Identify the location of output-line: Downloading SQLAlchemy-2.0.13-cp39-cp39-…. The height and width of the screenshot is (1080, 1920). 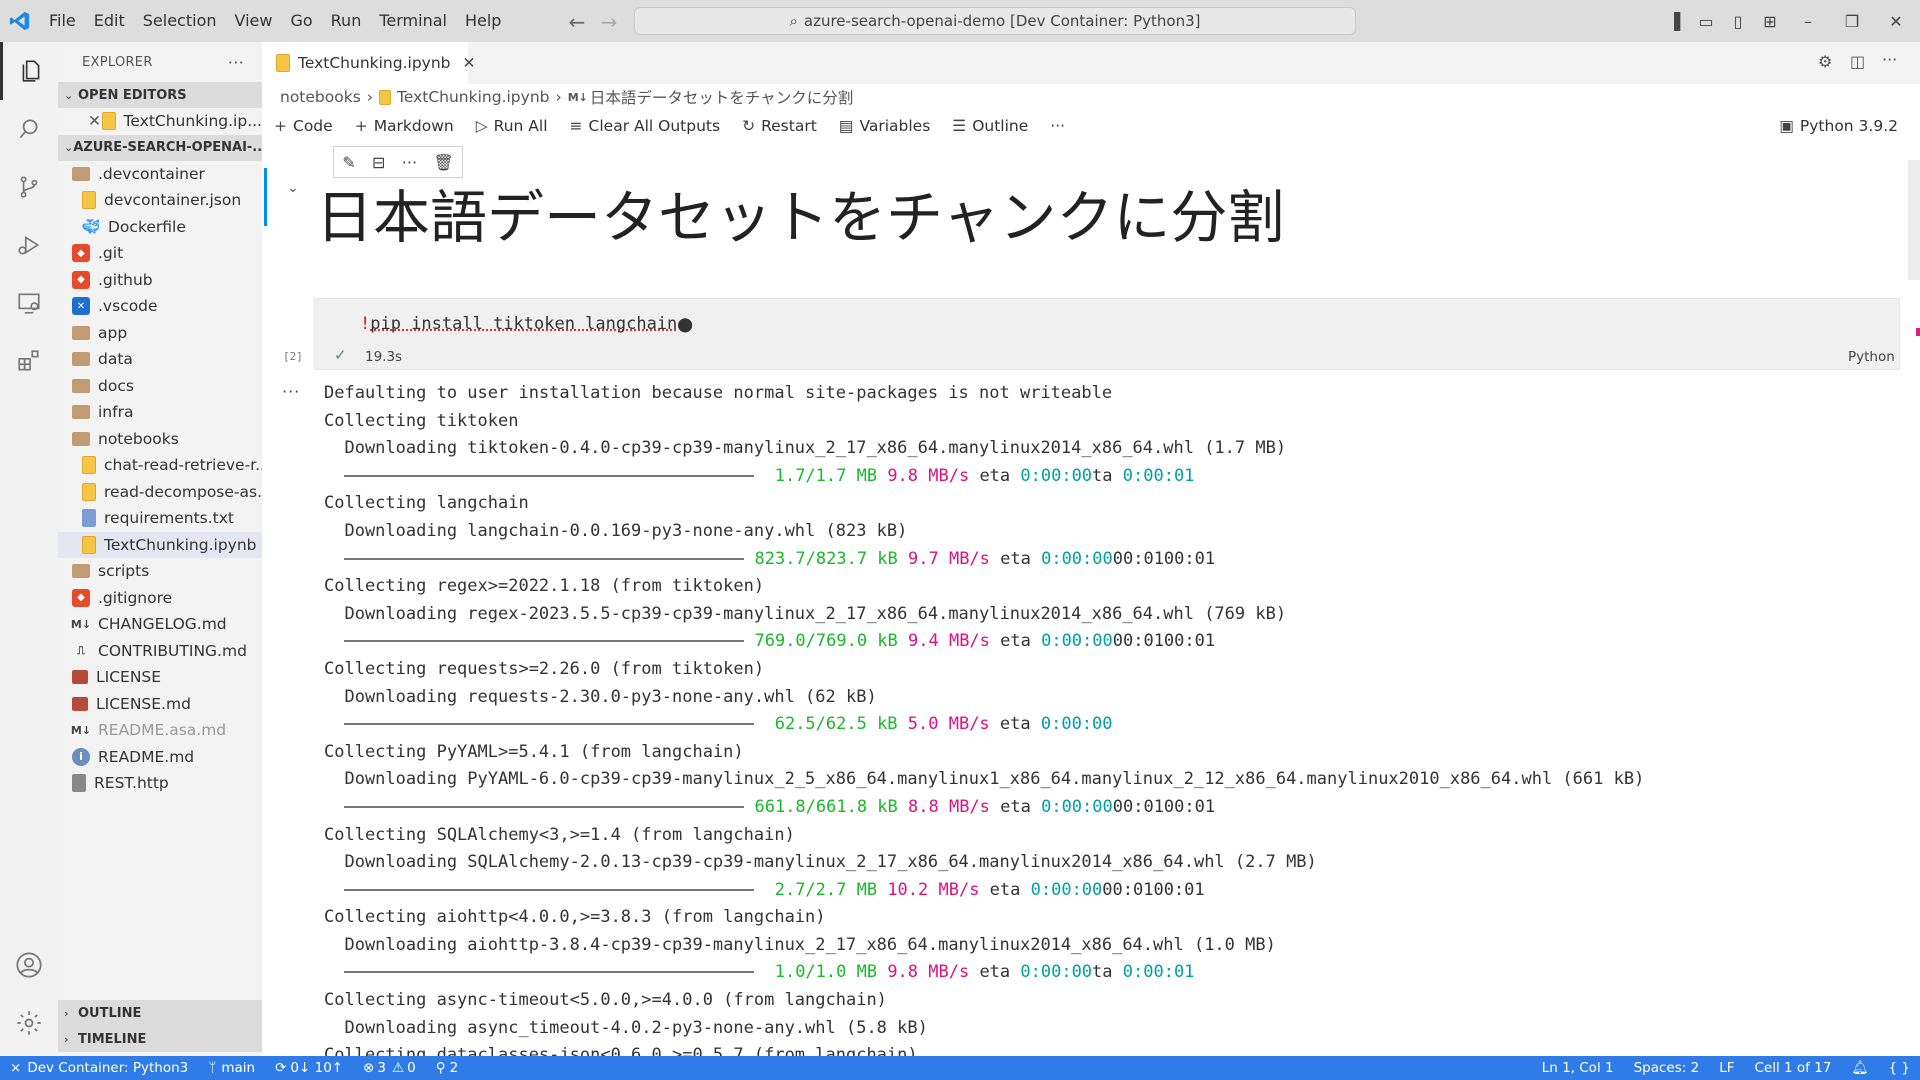
(820, 862).